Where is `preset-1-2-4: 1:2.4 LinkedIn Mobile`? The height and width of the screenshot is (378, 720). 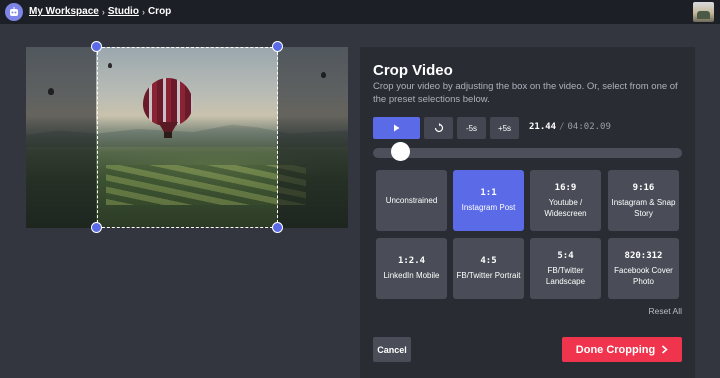
preset-1-2-4: 1:2.4 LinkedIn Mobile is located at coordinates (411, 268).